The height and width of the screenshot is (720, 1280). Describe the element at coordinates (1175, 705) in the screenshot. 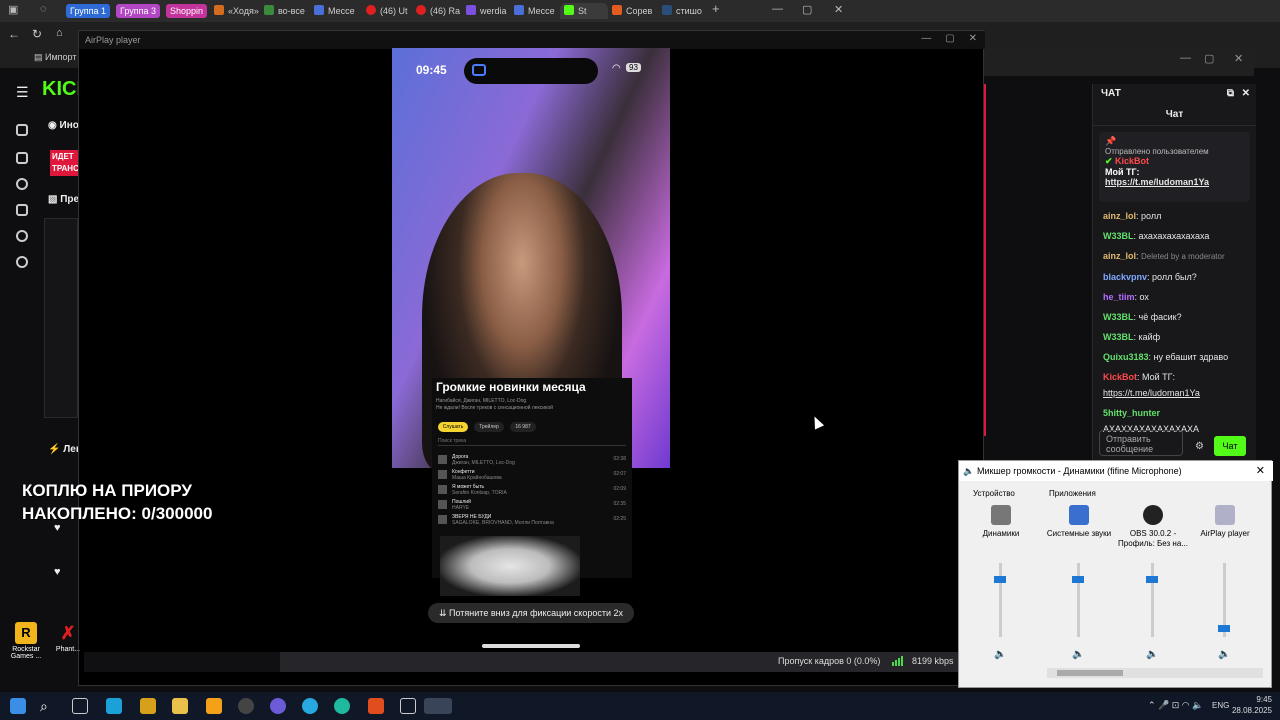

I see `tray-icons: ⌃ 🎤 ⊡ ◠ 🔈` at that location.